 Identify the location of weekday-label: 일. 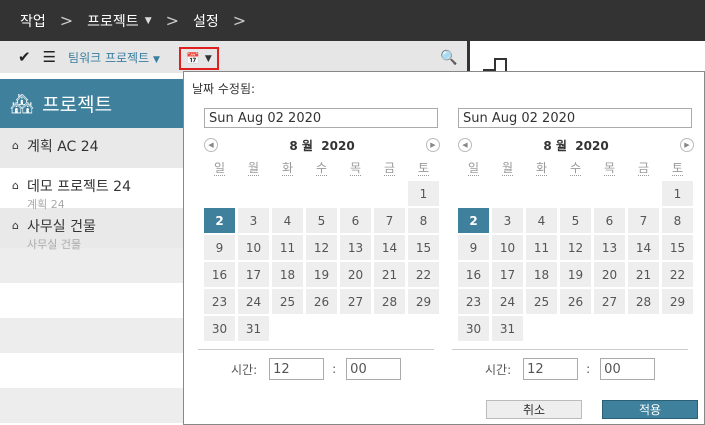
(219, 168).